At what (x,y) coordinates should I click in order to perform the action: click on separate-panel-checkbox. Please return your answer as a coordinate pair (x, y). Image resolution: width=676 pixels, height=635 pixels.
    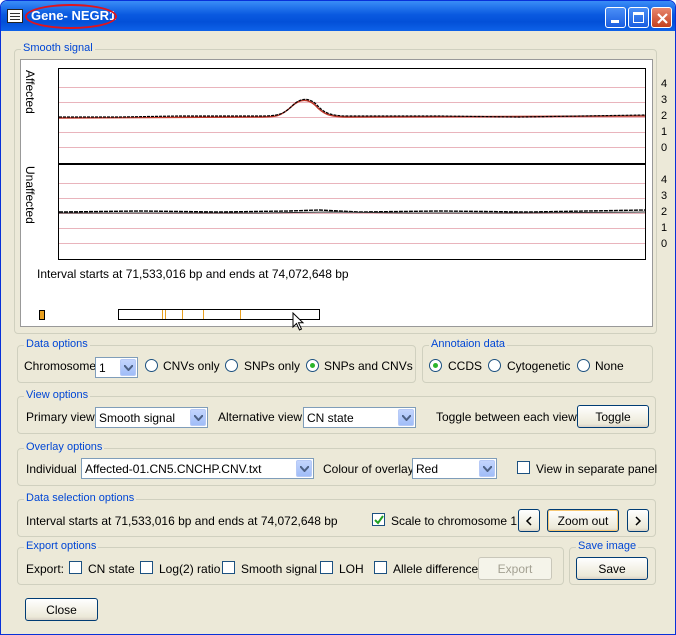
    Looking at the image, I should click on (523, 467).